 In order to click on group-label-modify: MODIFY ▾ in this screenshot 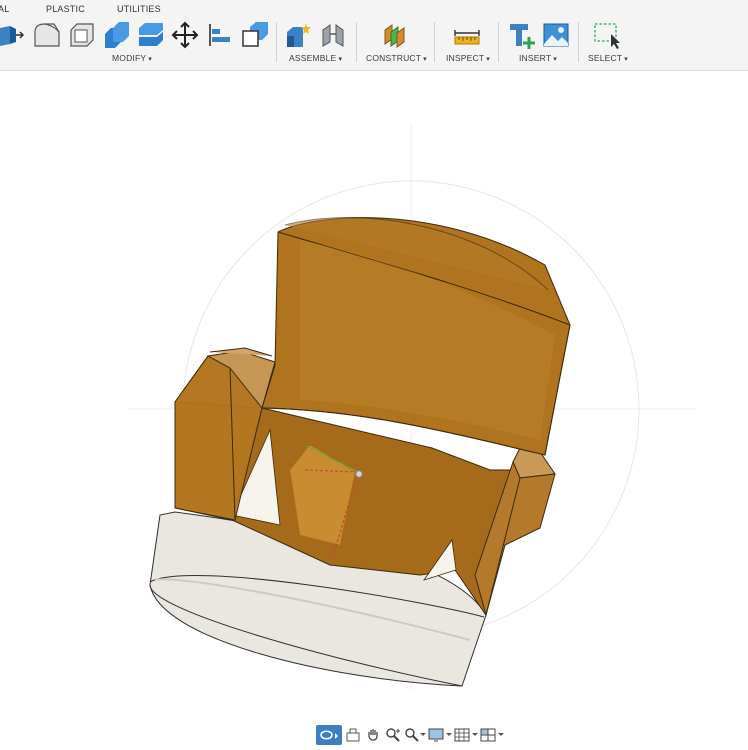, I will do `click(132, 58)`.